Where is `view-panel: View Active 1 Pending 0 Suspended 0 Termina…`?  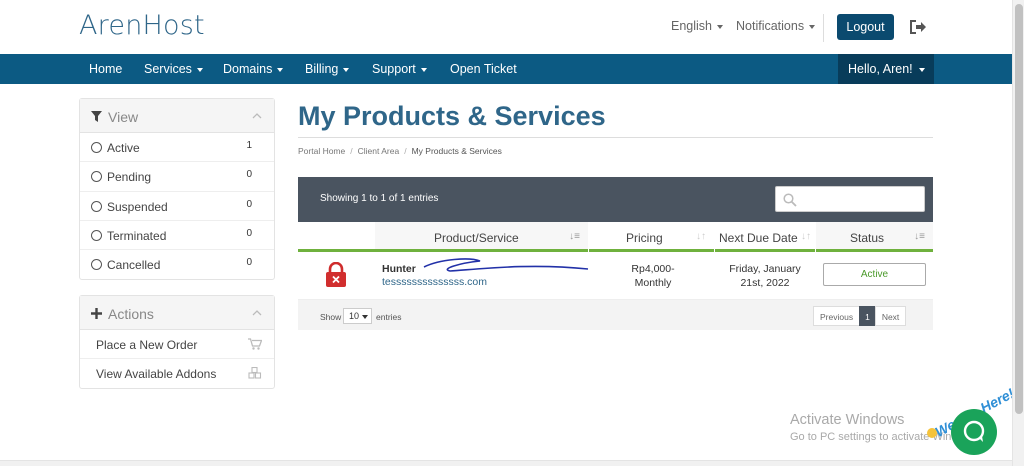
view-panel: View Active 1 Pending 0 Suspended 0 Termina… is located at coordinates (177, 189).